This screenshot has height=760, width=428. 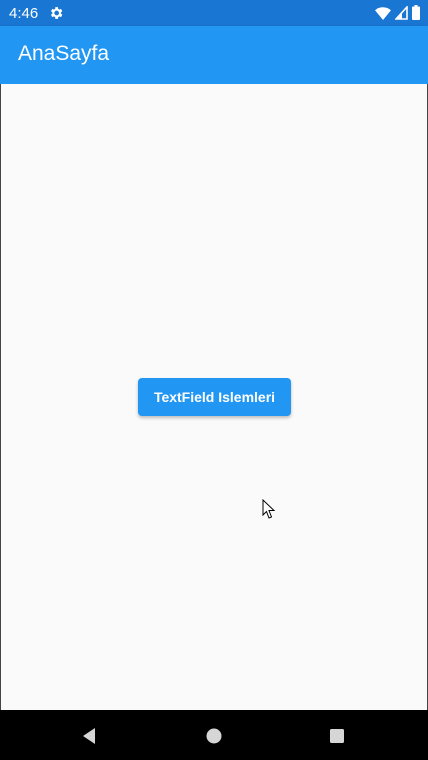 I want to click on home-icon, so click(x=214, y=736).